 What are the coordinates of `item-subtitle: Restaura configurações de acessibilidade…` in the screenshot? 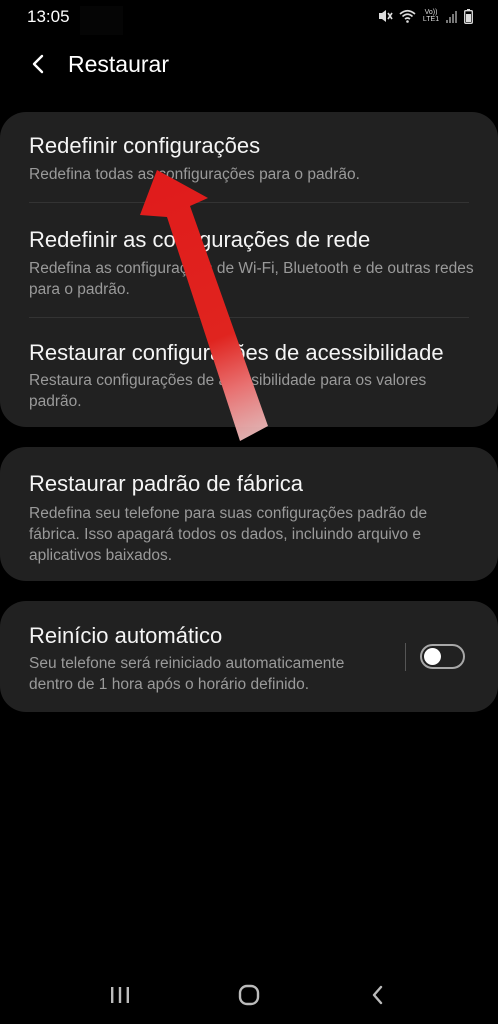 It's located at (228, 391).